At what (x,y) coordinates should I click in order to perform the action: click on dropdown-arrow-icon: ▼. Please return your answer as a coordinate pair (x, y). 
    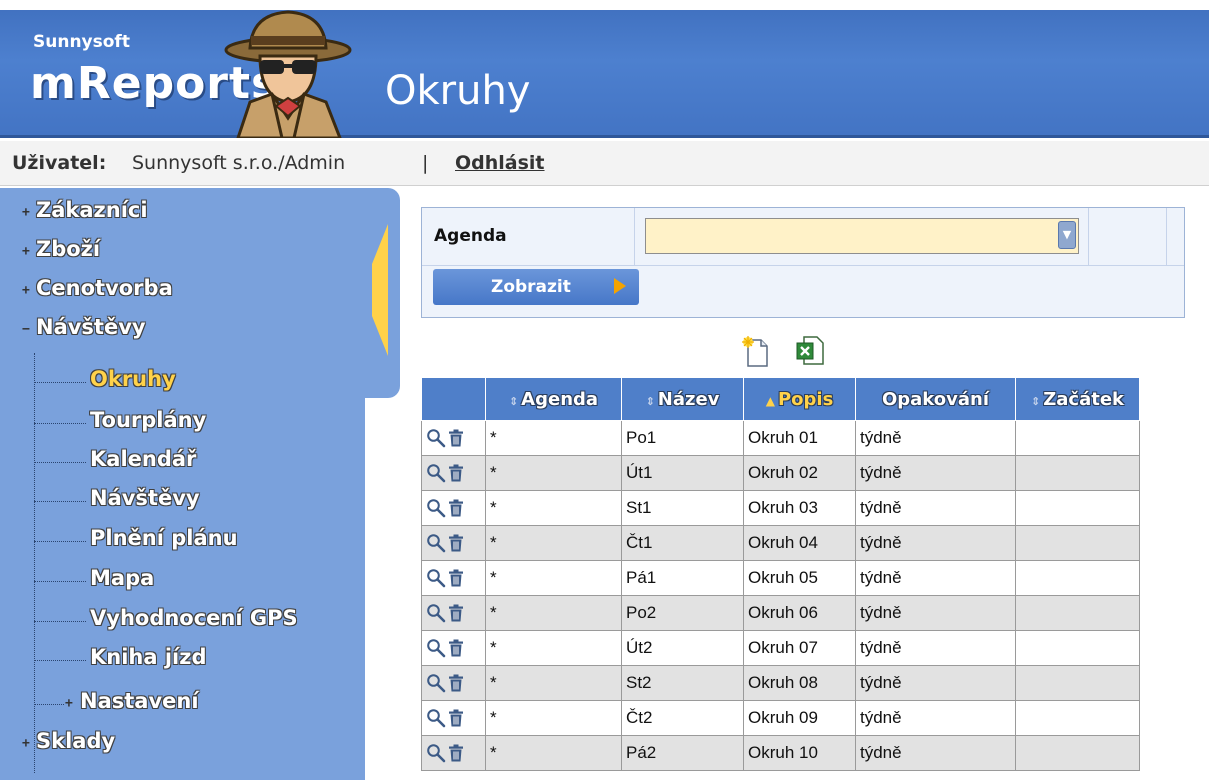
    Looking at the image, I should click on (1067, 235).